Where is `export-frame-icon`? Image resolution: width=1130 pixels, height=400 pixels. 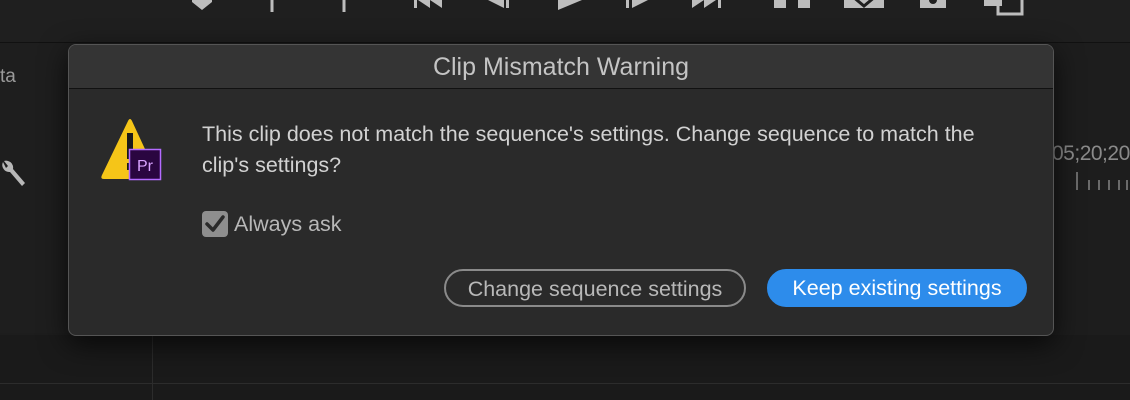 export-frame-icon is located at coordinates (933, 7).